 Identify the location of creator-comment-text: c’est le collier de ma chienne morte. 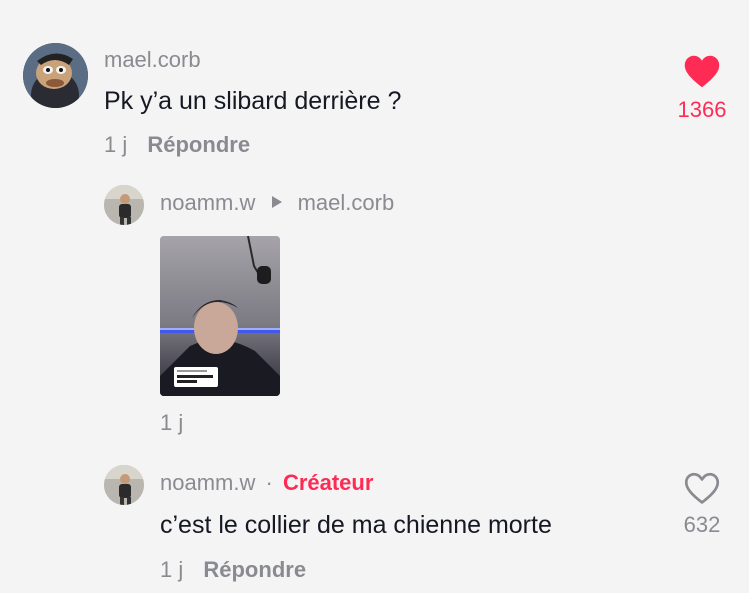
(356, 525).